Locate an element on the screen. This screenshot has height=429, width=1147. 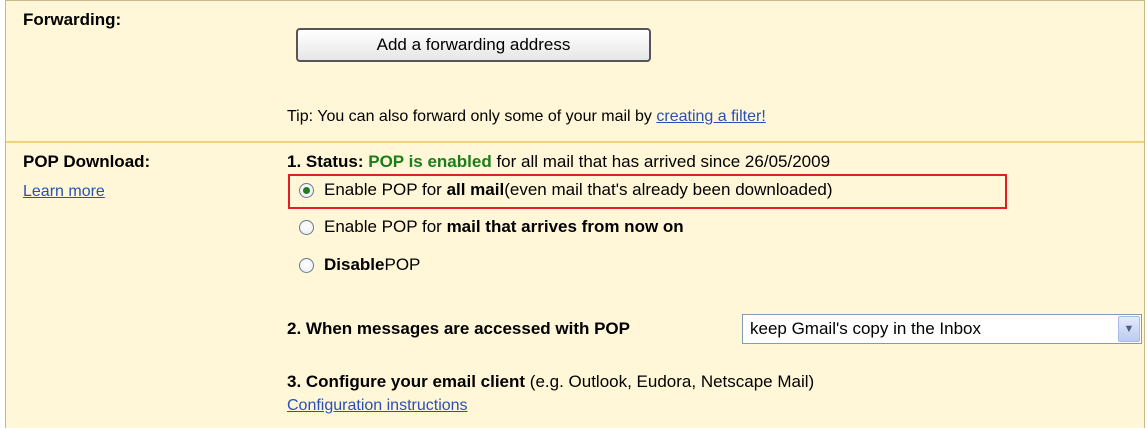
learn-more-link: Learn more is located at coordinates (64, 192).